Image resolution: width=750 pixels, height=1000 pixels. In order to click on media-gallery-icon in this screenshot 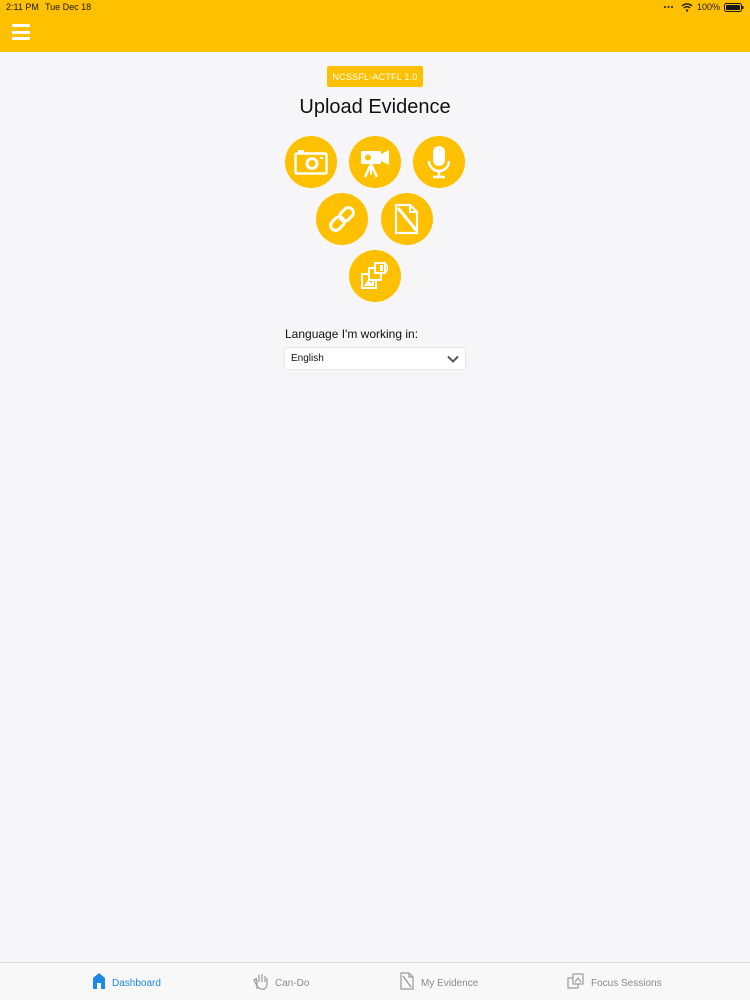, I will do `click(375, 275)`.